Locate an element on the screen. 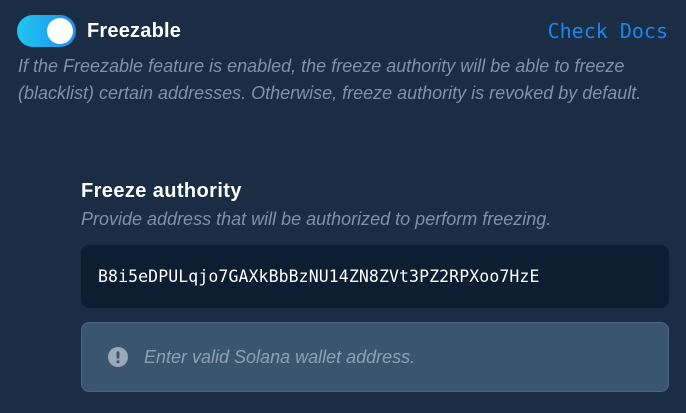  exclamation-circle-icon is located at coordinates (118, 357).